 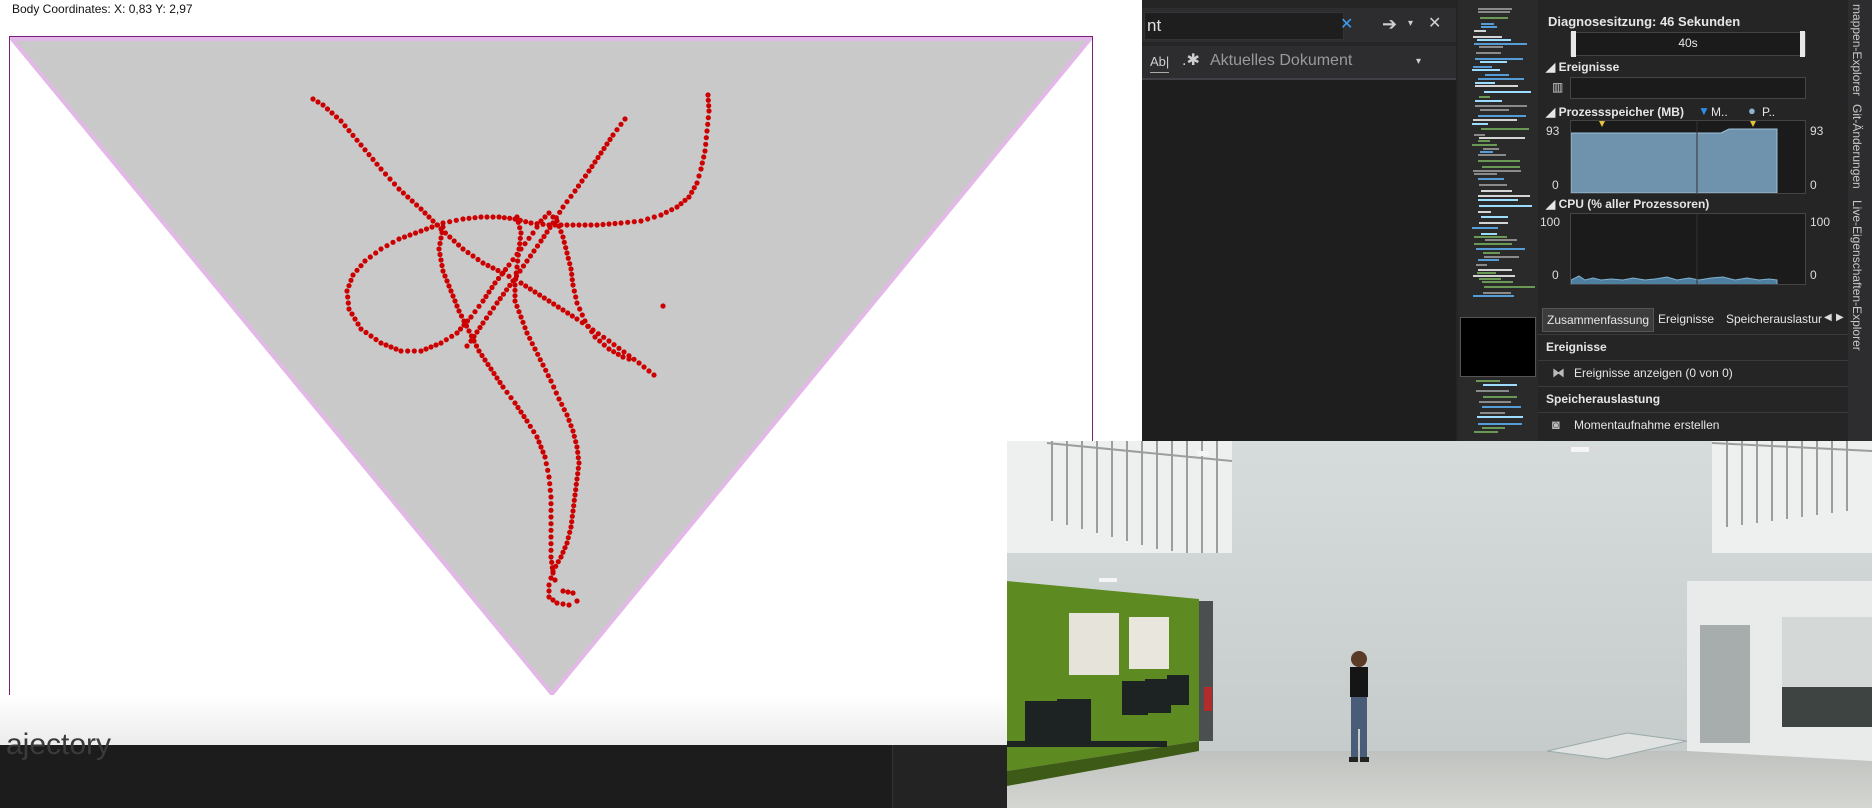 I want to click on match-case-icon: Ab|, so click(x=1160, y=62).